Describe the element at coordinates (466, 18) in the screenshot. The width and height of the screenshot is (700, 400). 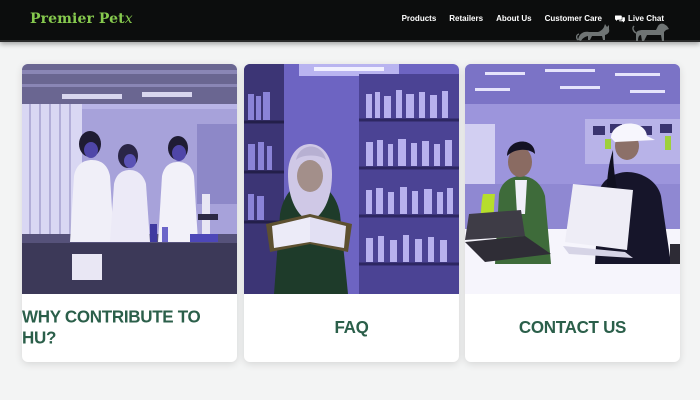
I see `nav-retailers: Retailers` at that location.